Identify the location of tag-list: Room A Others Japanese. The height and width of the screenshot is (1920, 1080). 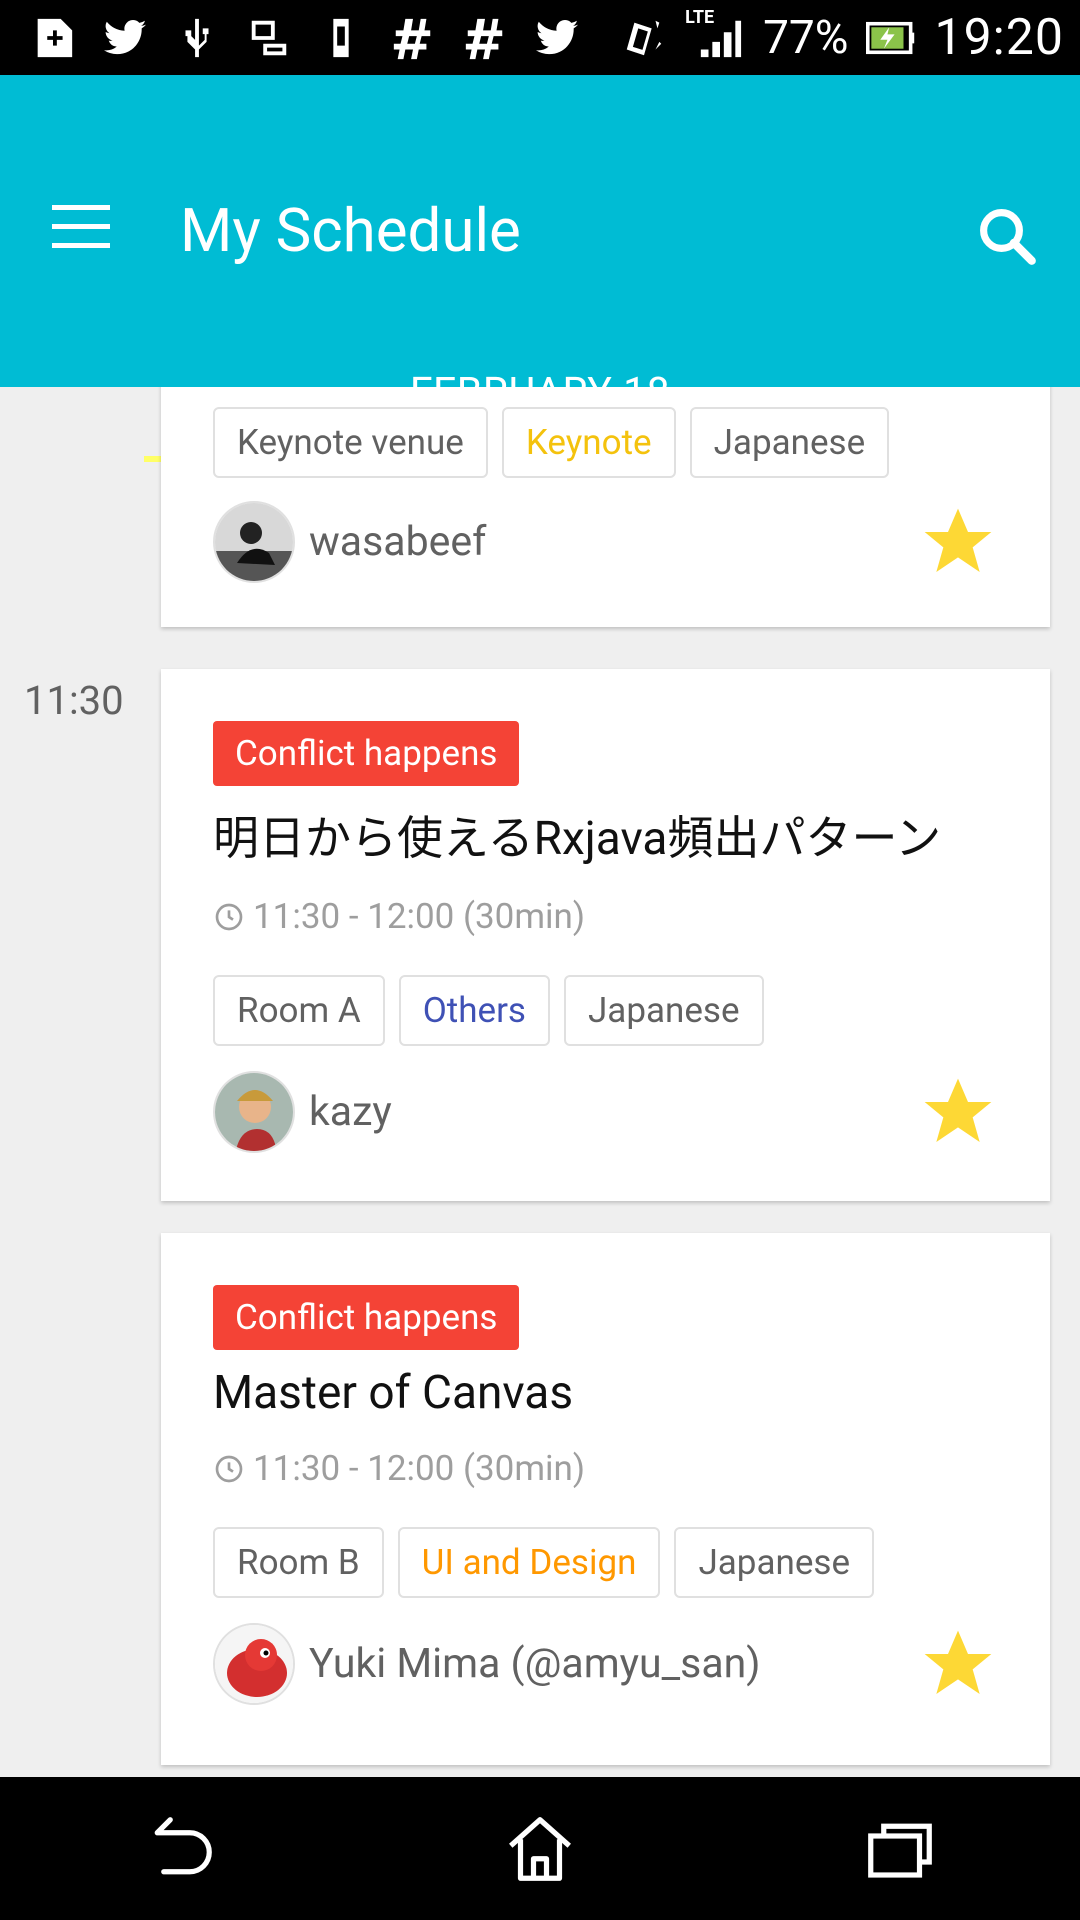
(605, 1010).